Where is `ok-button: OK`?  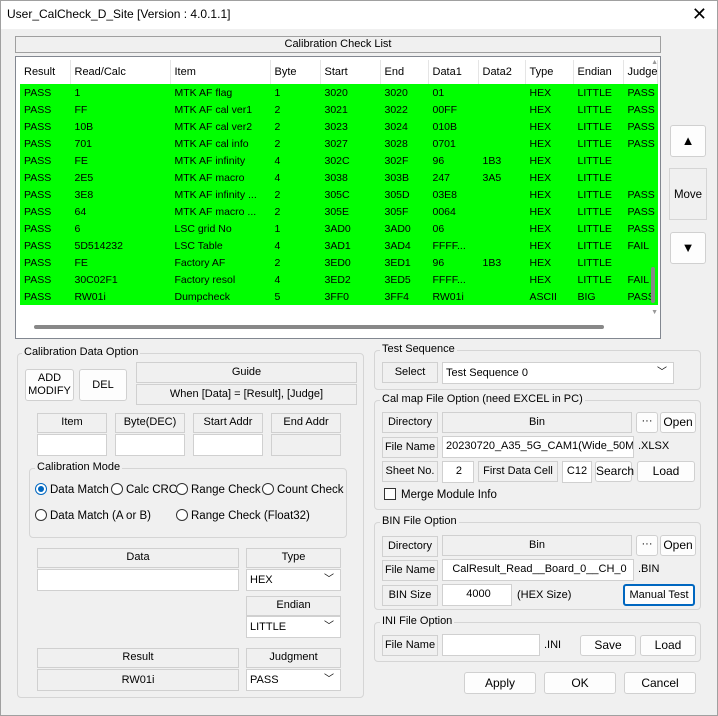
ok-button: OK is located at coordinates (580, 683).